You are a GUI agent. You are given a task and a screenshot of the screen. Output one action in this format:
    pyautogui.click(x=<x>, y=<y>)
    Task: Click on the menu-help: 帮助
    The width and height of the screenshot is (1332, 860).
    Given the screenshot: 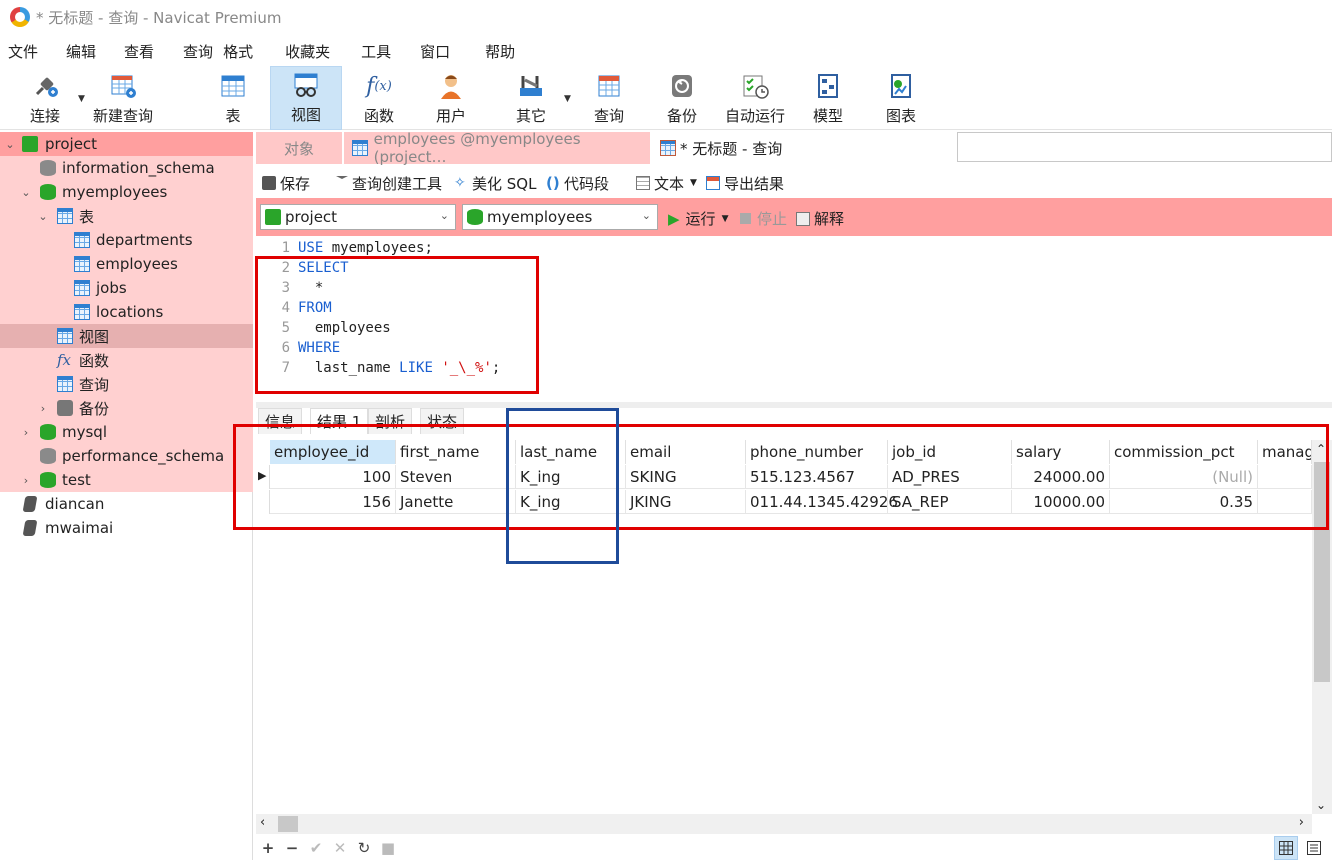 What is the action you would take?
    pyautogui.click(x=500, y=51)
    